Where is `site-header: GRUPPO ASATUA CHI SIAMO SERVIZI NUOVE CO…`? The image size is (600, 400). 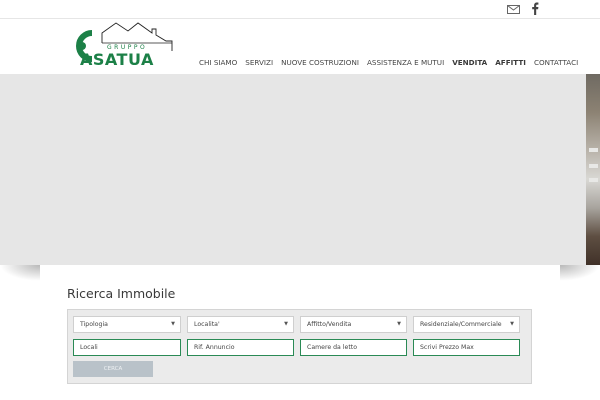
site-header: GRUPPO ASATUA CHI SIAMO SERVIZI NUOVE CO… is located at coordinates (300, 47).